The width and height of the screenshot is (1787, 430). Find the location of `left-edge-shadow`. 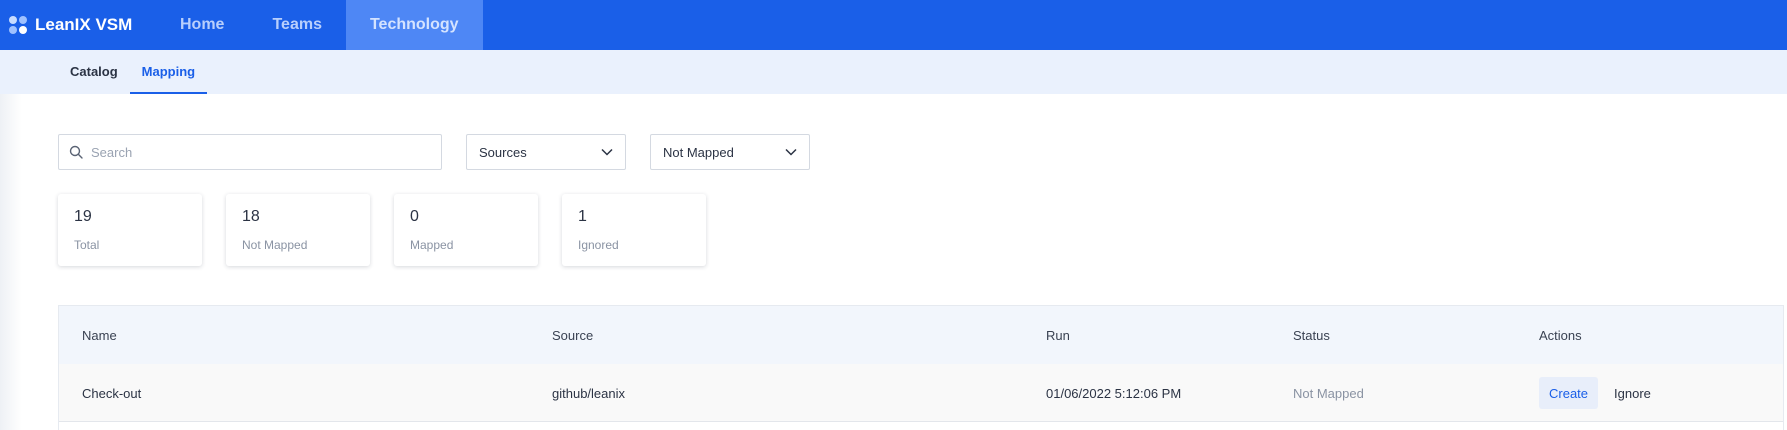

left-edge-shadow is located at coordinates (11, 240).